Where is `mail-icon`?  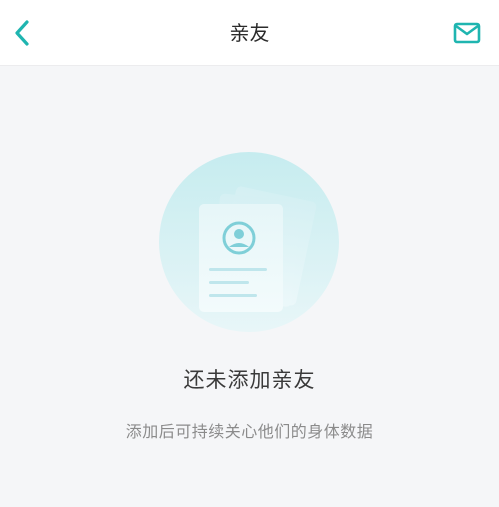
mail-icon is located at coordinates (467, 33).